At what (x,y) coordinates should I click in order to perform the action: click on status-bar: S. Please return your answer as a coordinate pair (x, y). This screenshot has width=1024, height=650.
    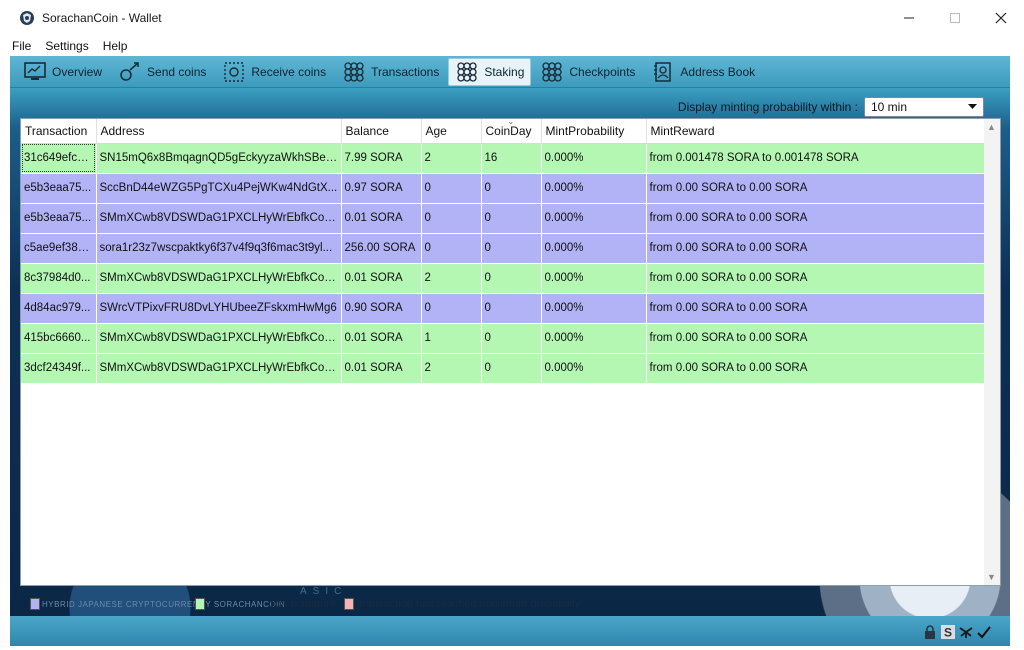
    Looking at the image, I should click on (510, 631).